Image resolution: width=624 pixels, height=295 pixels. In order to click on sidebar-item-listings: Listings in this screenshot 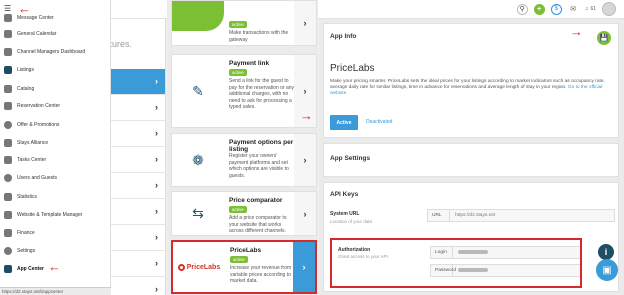, I will do `click(55, 70)`.